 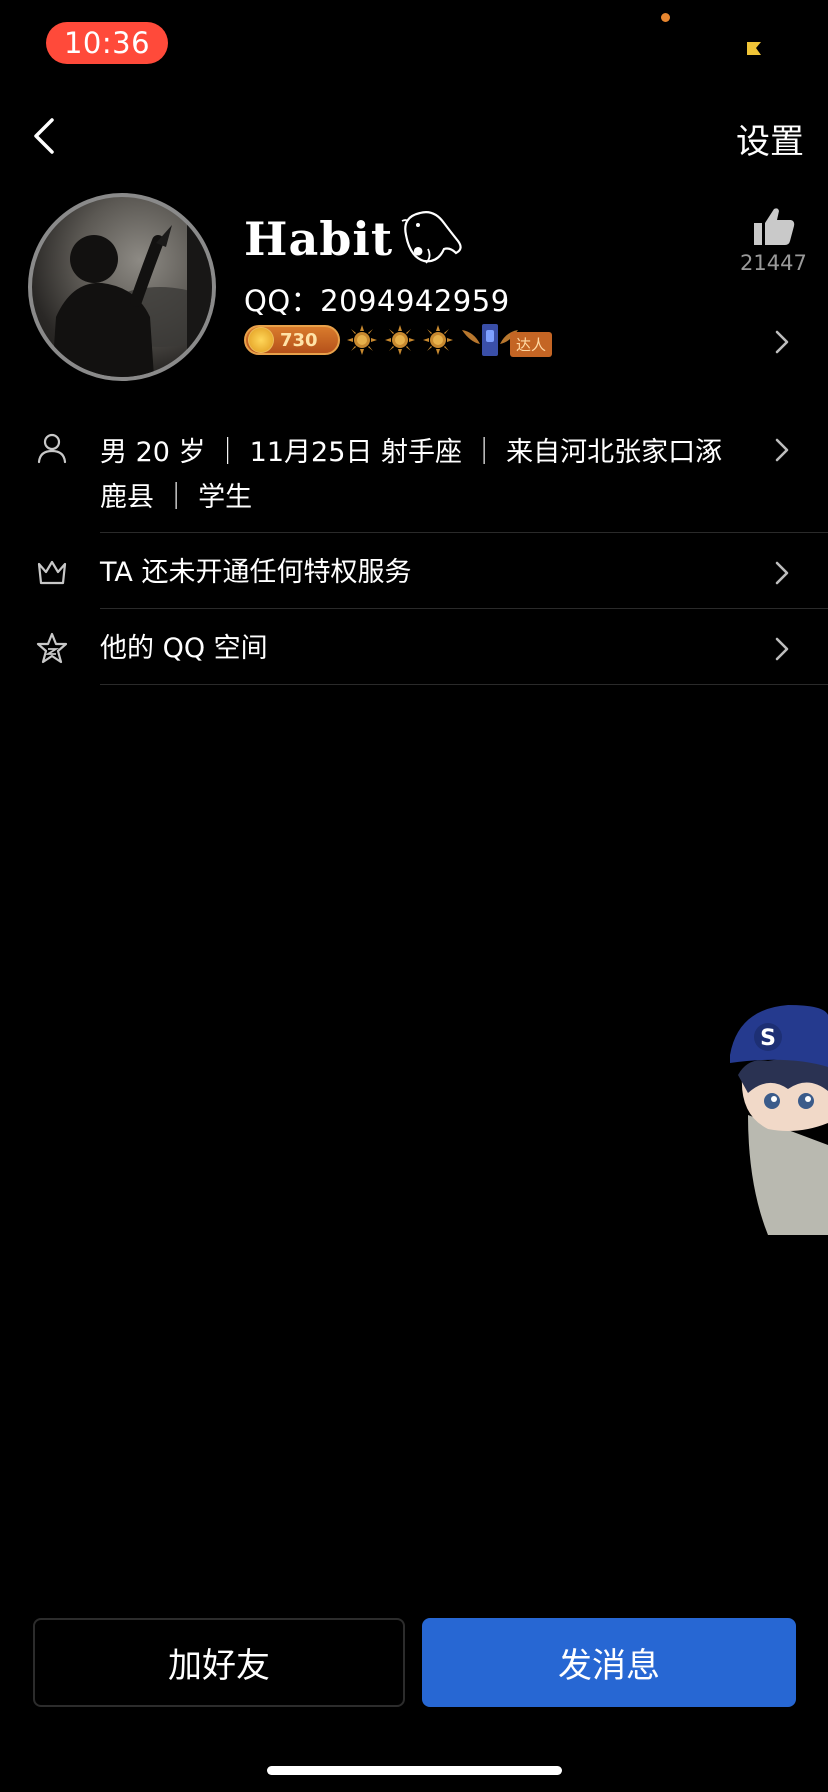 What do you see at coordinates (261, 340) in the screenshot?
I see `coin-icon` at bounding box center [261, 340].